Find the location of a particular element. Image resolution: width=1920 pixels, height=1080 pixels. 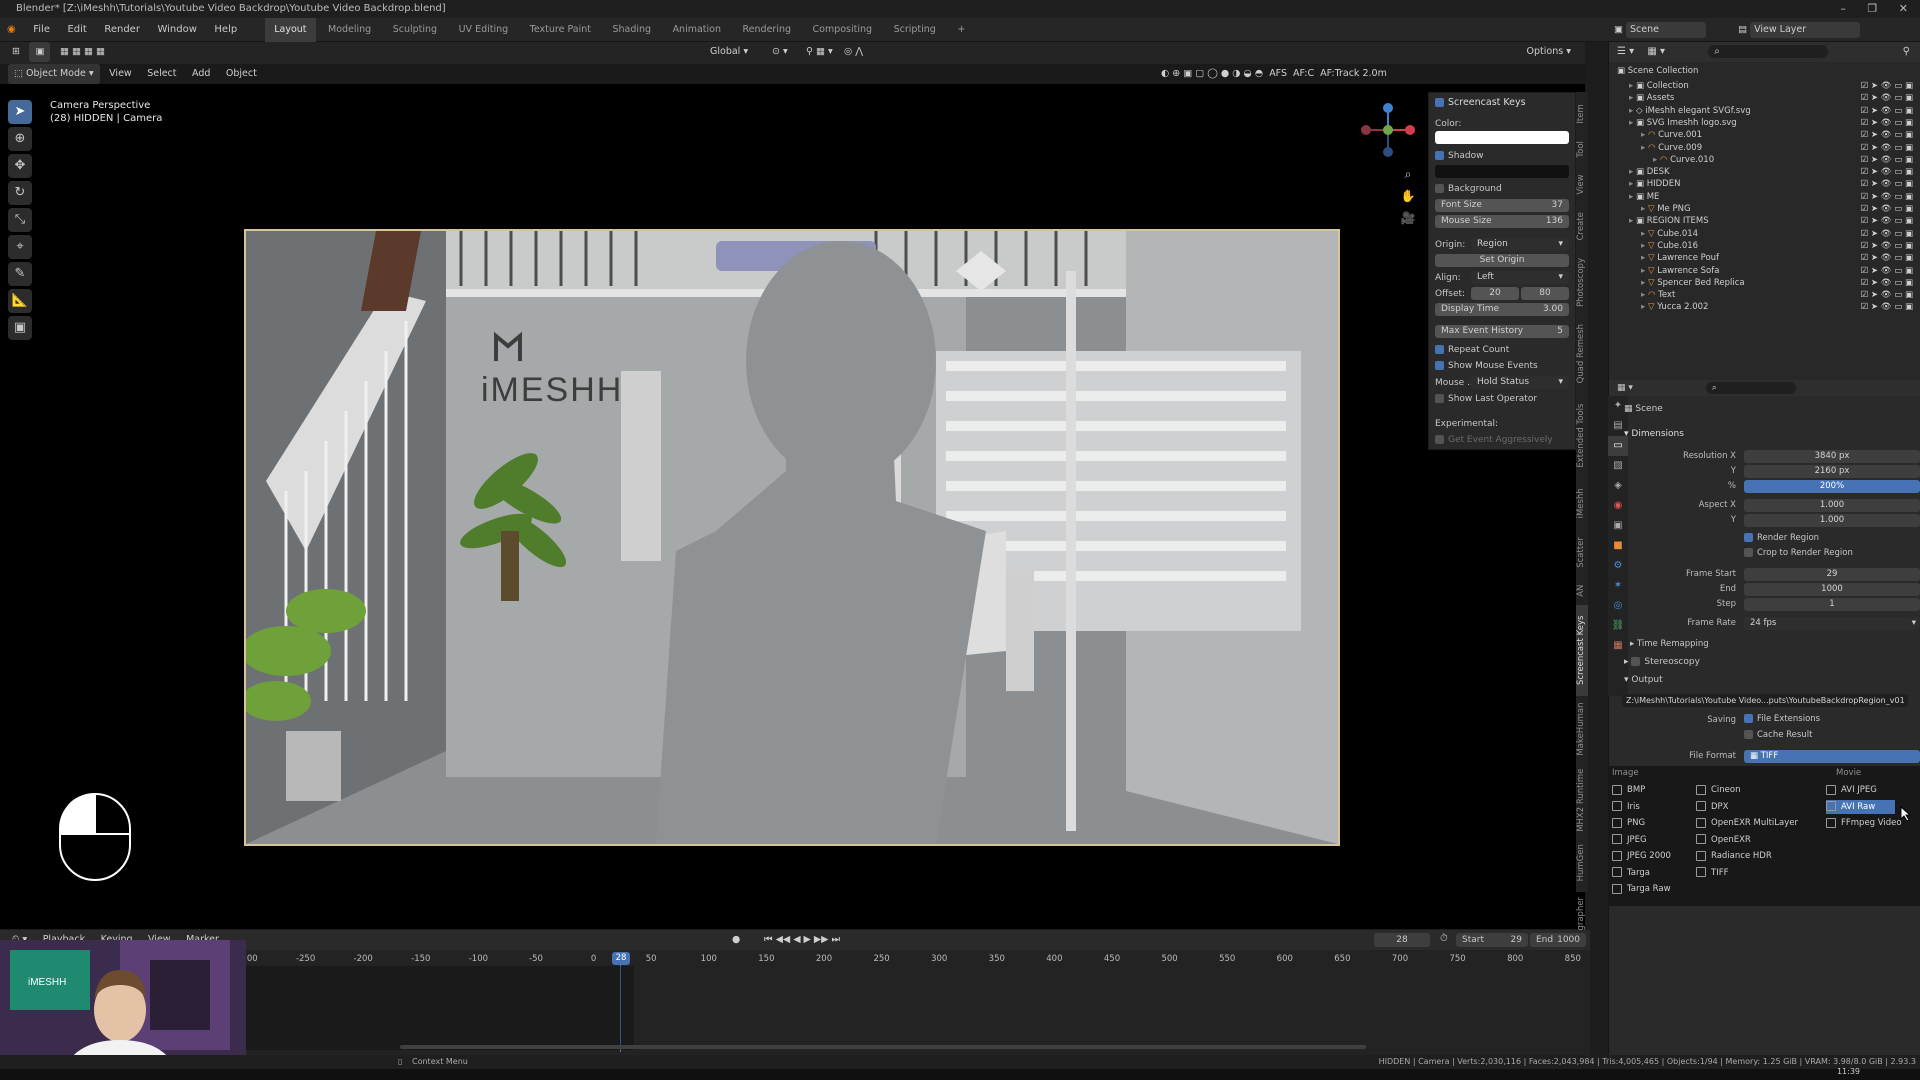

timeline-scrollbar is located at coordinates (883, 1047).